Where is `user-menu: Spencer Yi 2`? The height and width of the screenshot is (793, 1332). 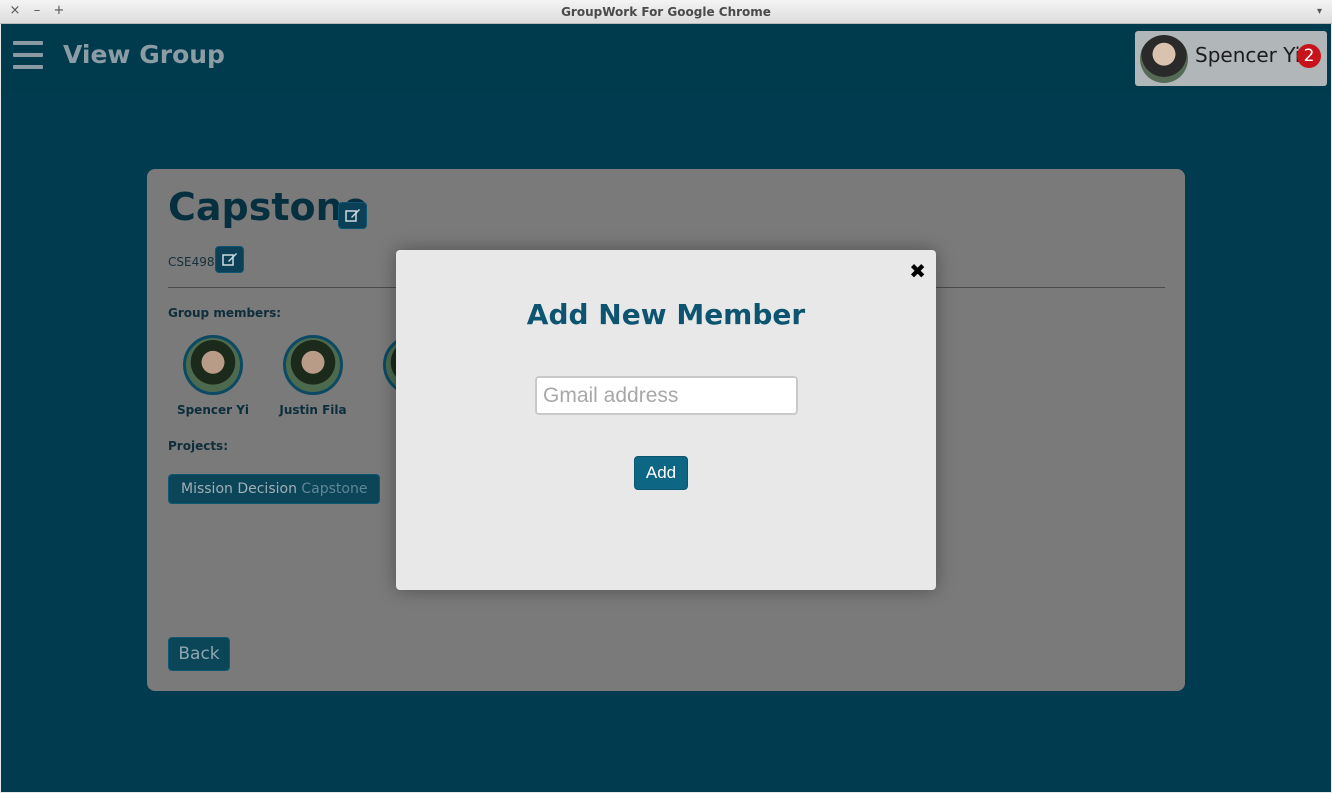 user-menu: Spencer Yi 2 is located at coordinates (1231, 58).